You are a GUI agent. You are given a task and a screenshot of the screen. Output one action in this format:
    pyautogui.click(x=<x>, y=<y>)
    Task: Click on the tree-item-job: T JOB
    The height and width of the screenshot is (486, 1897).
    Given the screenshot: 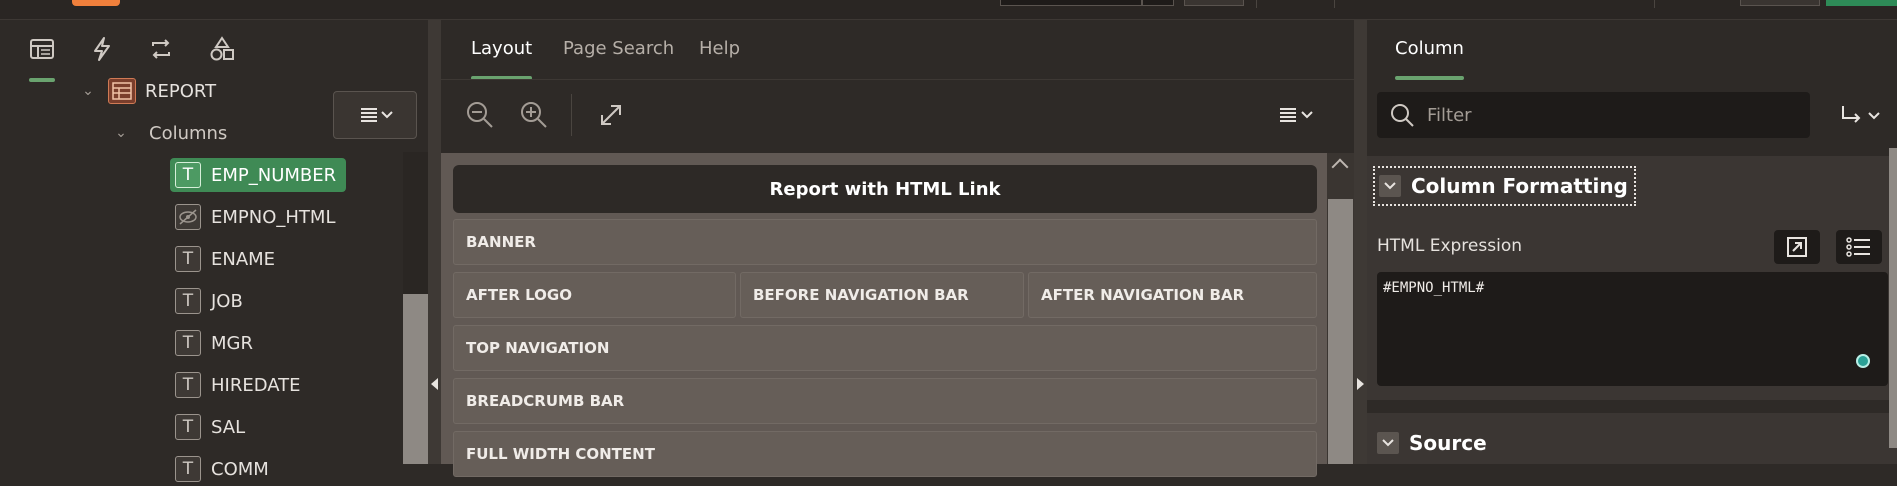 What is the action you would take?
    pyautogui.click(x=209, y=301)
    